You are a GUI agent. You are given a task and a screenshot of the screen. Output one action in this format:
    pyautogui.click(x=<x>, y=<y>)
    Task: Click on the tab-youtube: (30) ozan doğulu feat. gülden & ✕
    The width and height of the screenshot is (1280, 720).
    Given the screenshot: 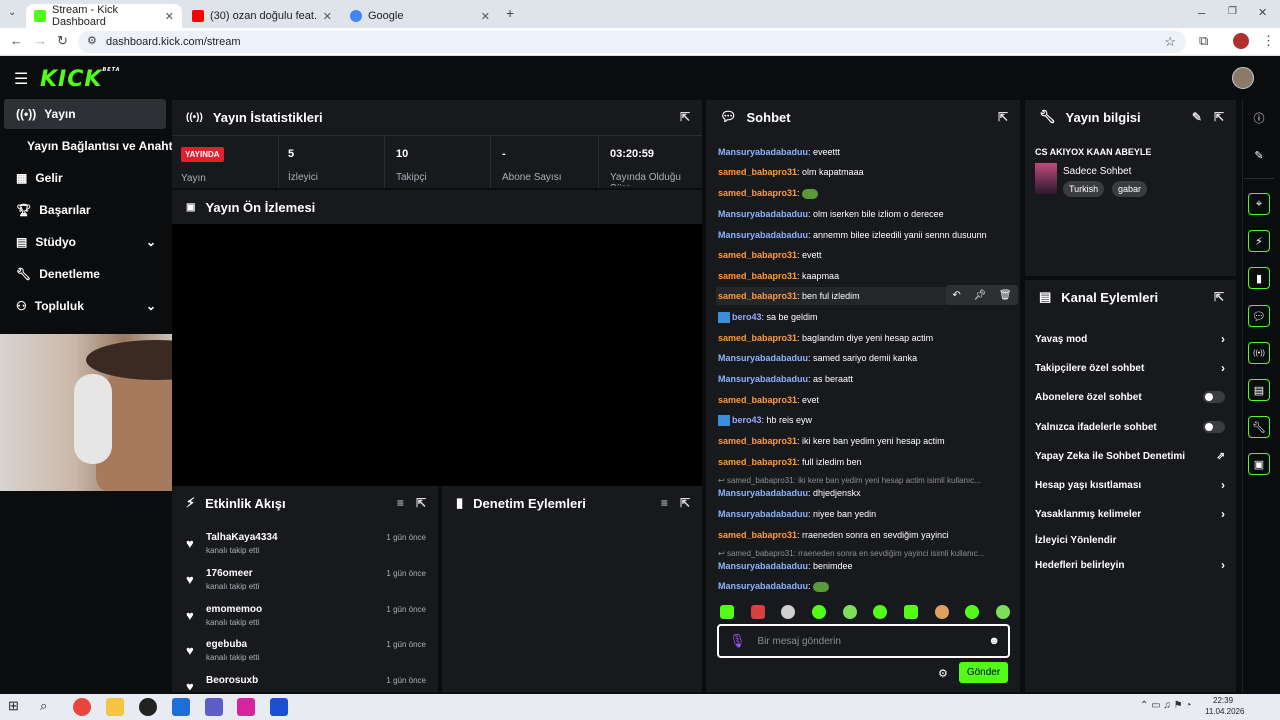 What is the action you would take?
    pyautogui.click(x=262, y=16)
    